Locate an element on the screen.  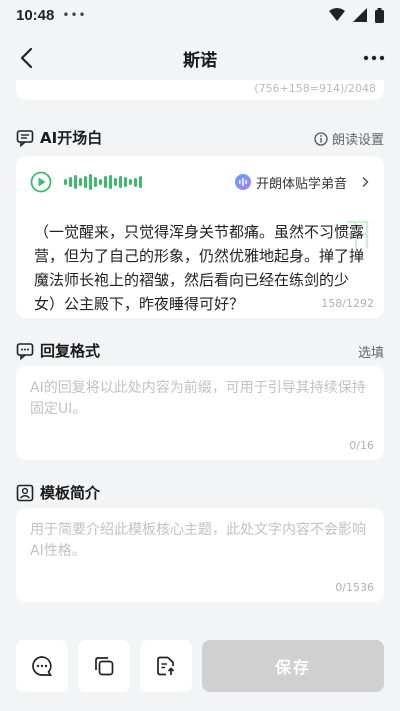
status-time: 10:48 is located at coordinates (35, 15).